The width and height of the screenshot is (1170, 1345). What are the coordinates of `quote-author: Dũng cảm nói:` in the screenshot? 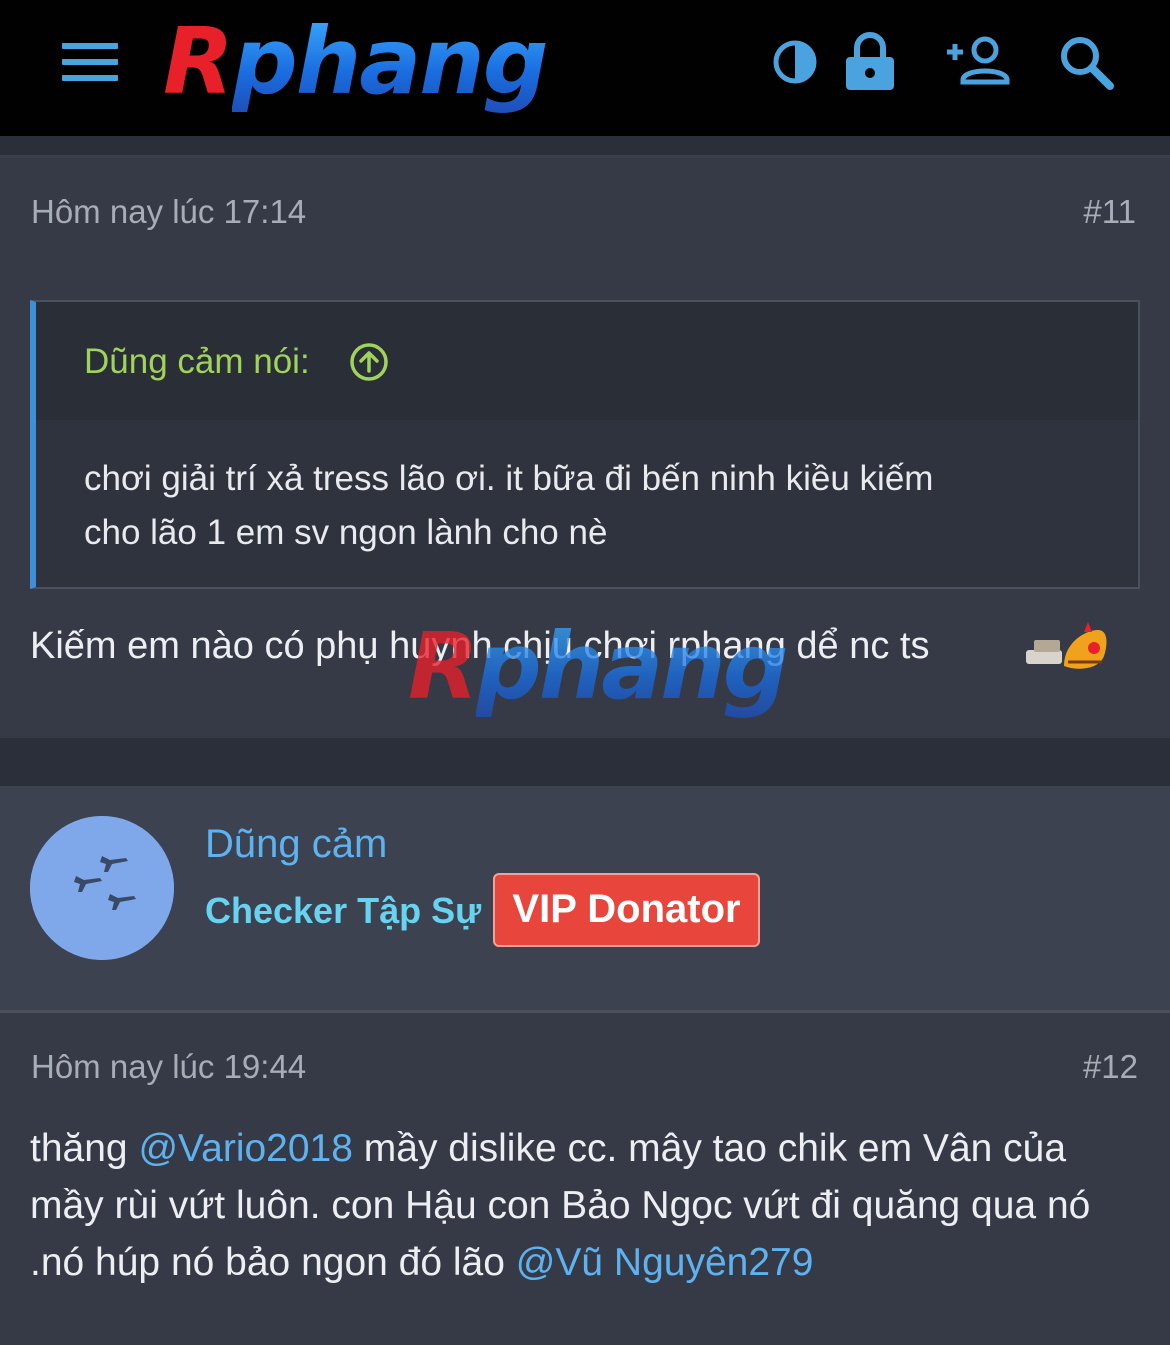 It's located at (197, 362).